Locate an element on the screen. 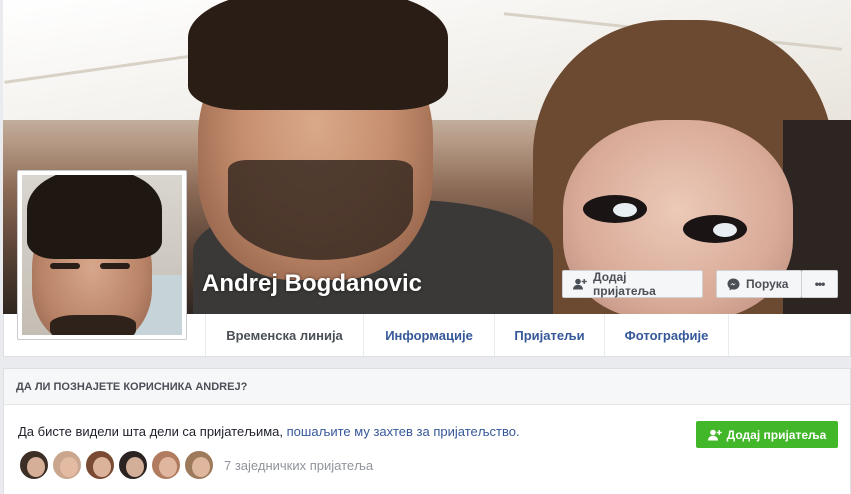  add-friend-button: Додај пријатеља is located at coordinates (632, 284).